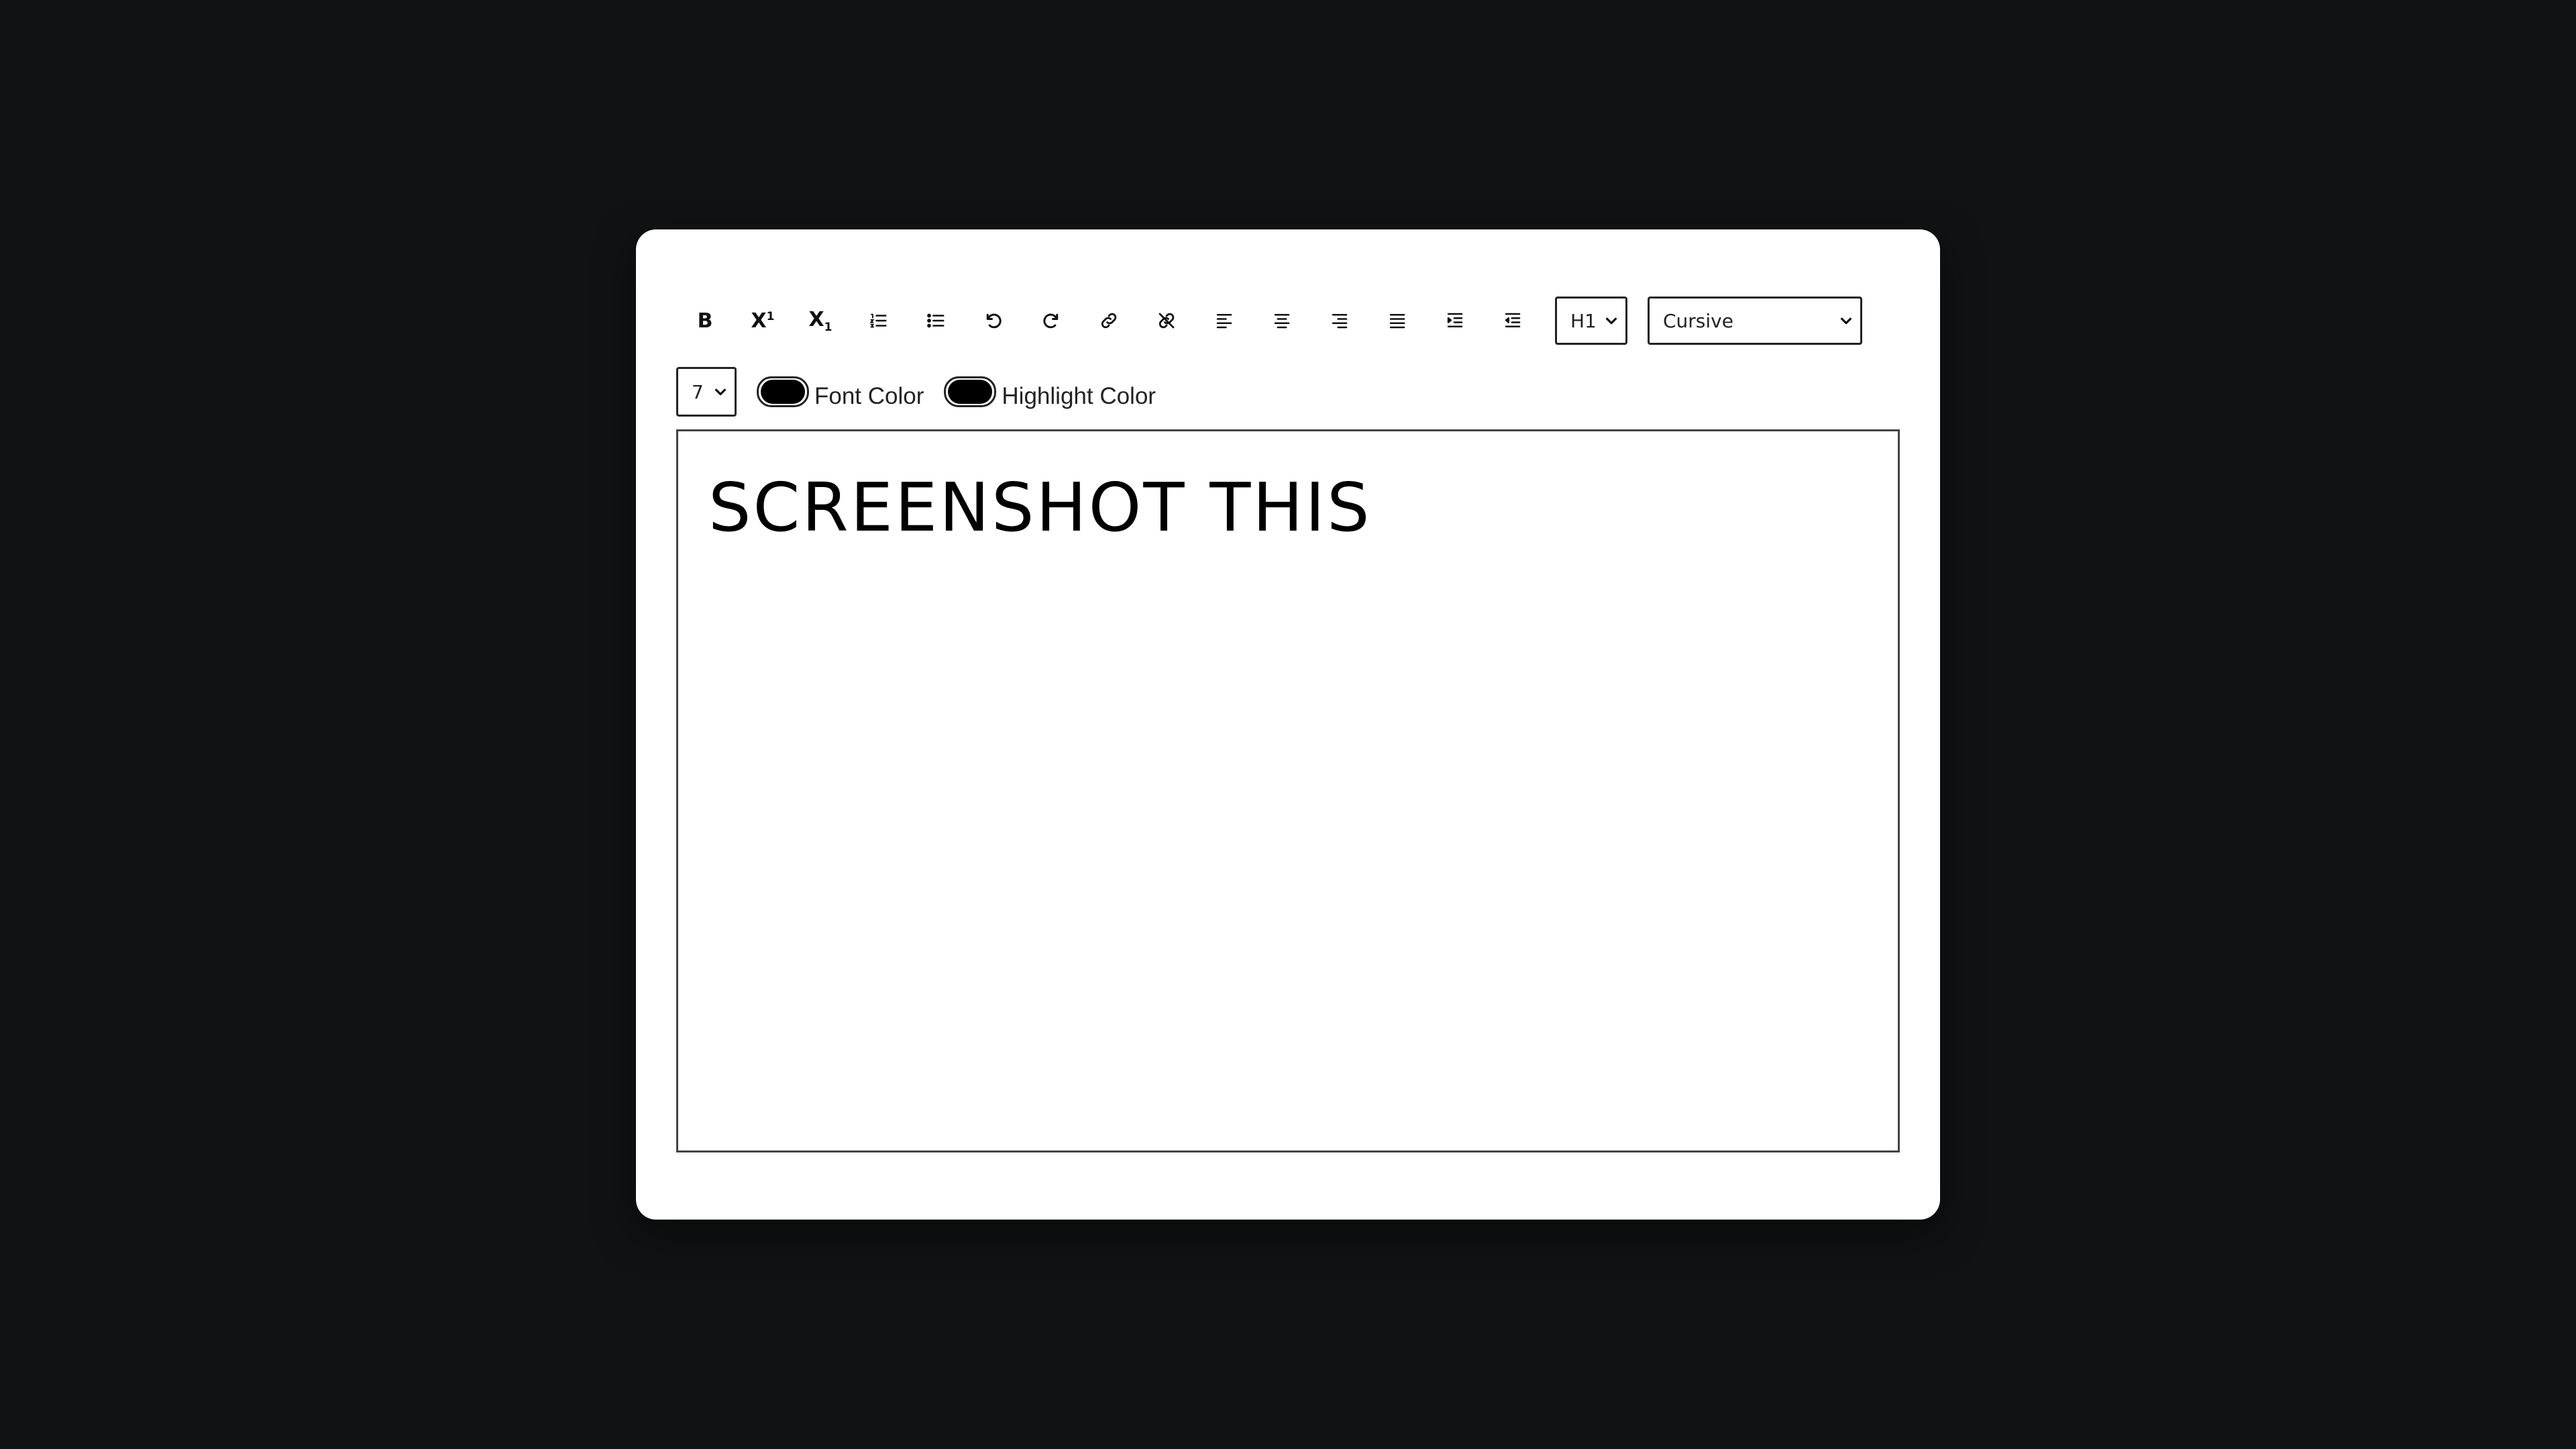  I want to click on font-color-label: Font Color, so click(869, 396).